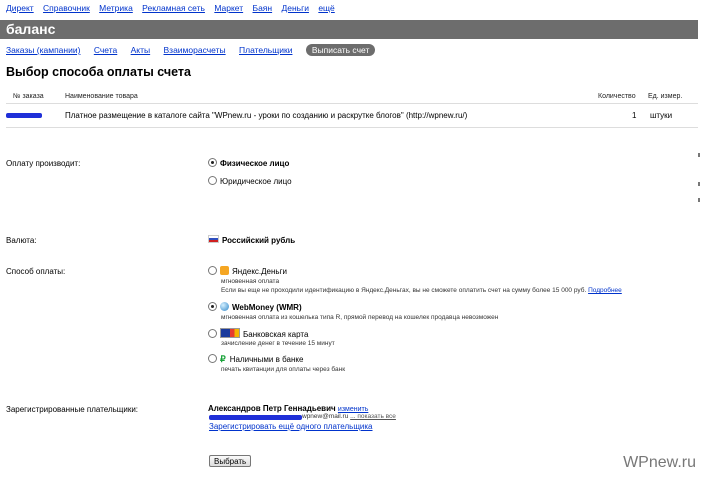 The width and height of the screenshot is (704, 477). Describe the element at coordinates (258, 333) in the screenshot. I see `payment-option-bank-card: Банковская карта` at that location.